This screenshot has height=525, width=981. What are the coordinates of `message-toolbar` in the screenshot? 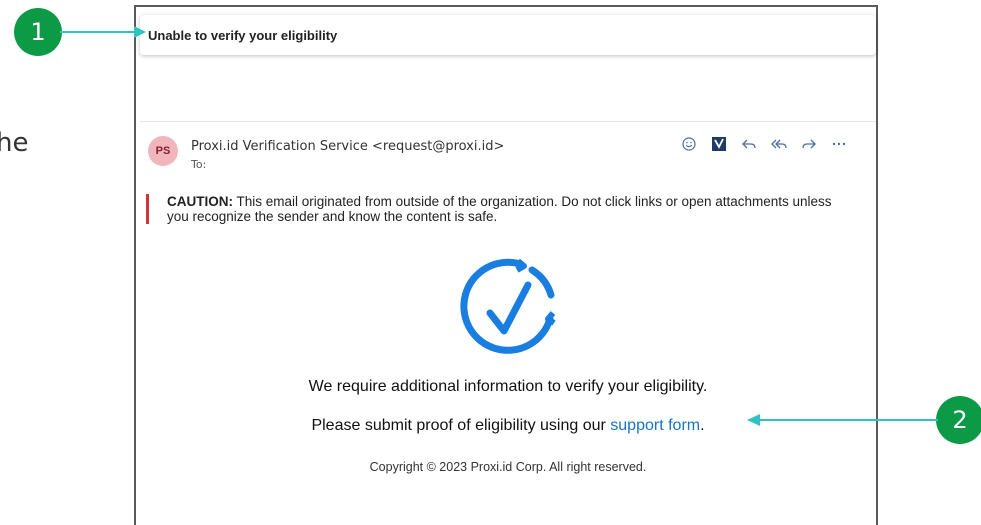 It's located at (764, 144).